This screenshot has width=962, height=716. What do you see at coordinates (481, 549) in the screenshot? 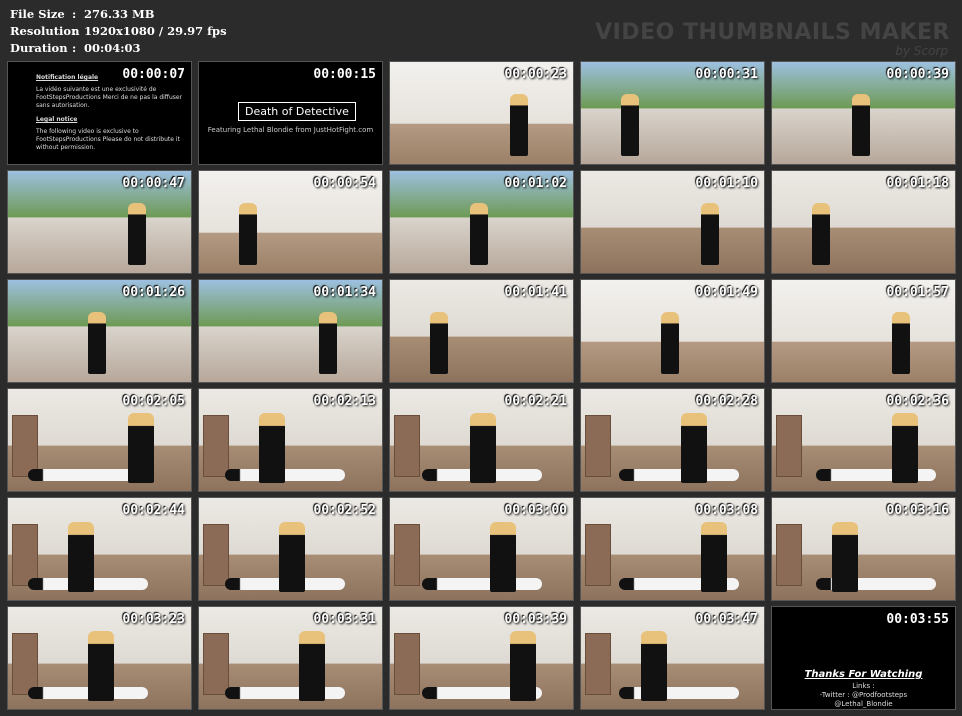
I see `thumbnail: 00:03:00` at bounding box center [481, 549].